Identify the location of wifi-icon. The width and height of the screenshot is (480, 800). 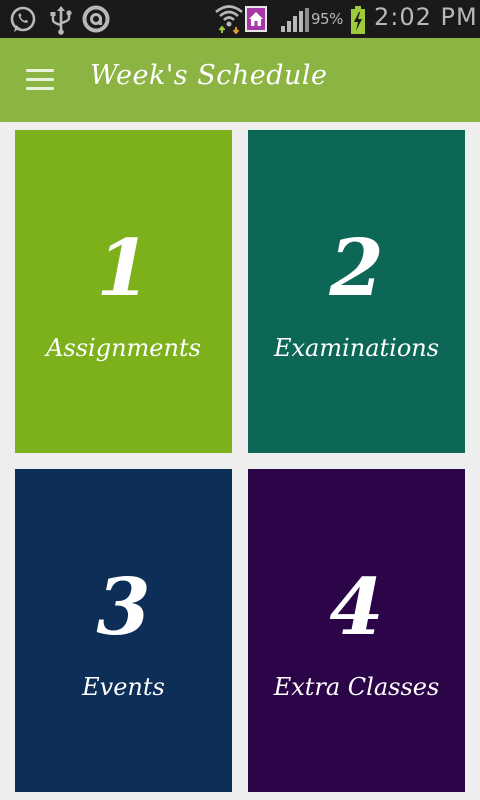
(229, 19).